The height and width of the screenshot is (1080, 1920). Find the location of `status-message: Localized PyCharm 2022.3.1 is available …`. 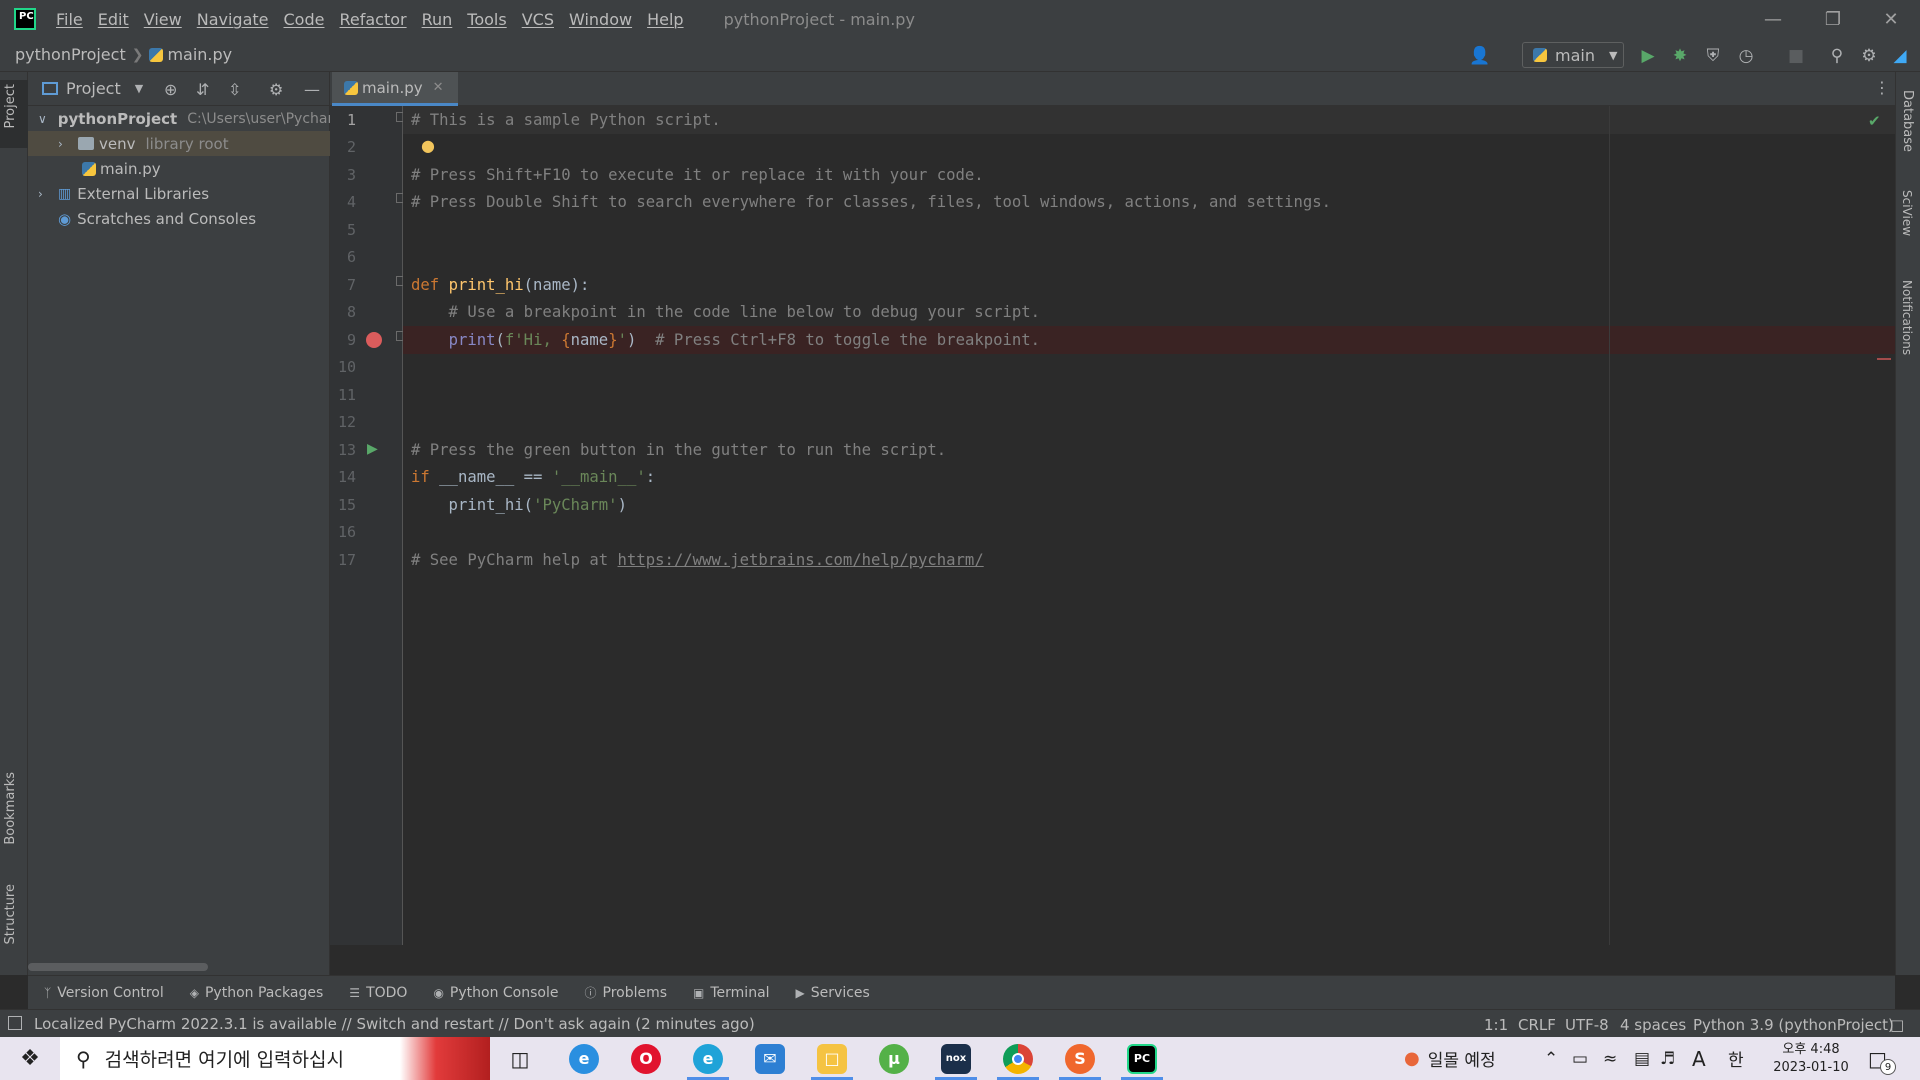

status-message: Localized PyCharm 2022.3.1 is available … is located at coordinates (394, 1024).